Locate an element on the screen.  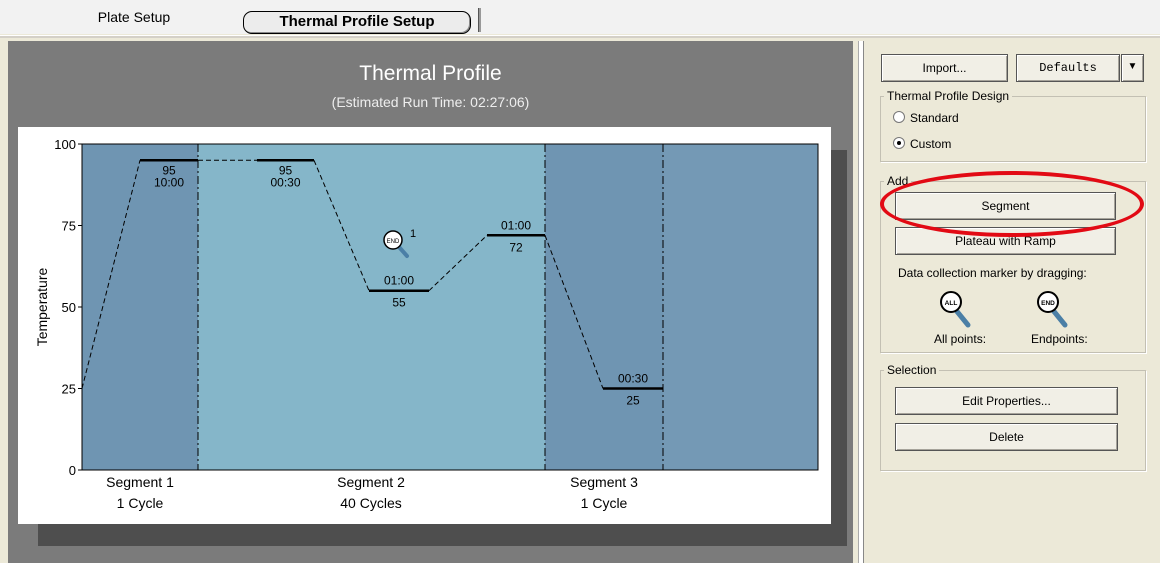
segment-name-label: Segment 1 is located at coordinates (140, 482).